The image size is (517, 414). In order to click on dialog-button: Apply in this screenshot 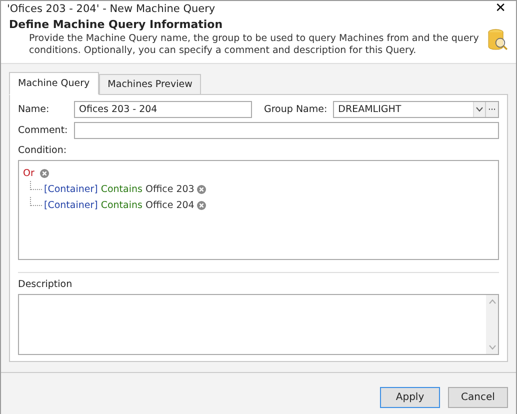, I will do `click(410, 397)`.